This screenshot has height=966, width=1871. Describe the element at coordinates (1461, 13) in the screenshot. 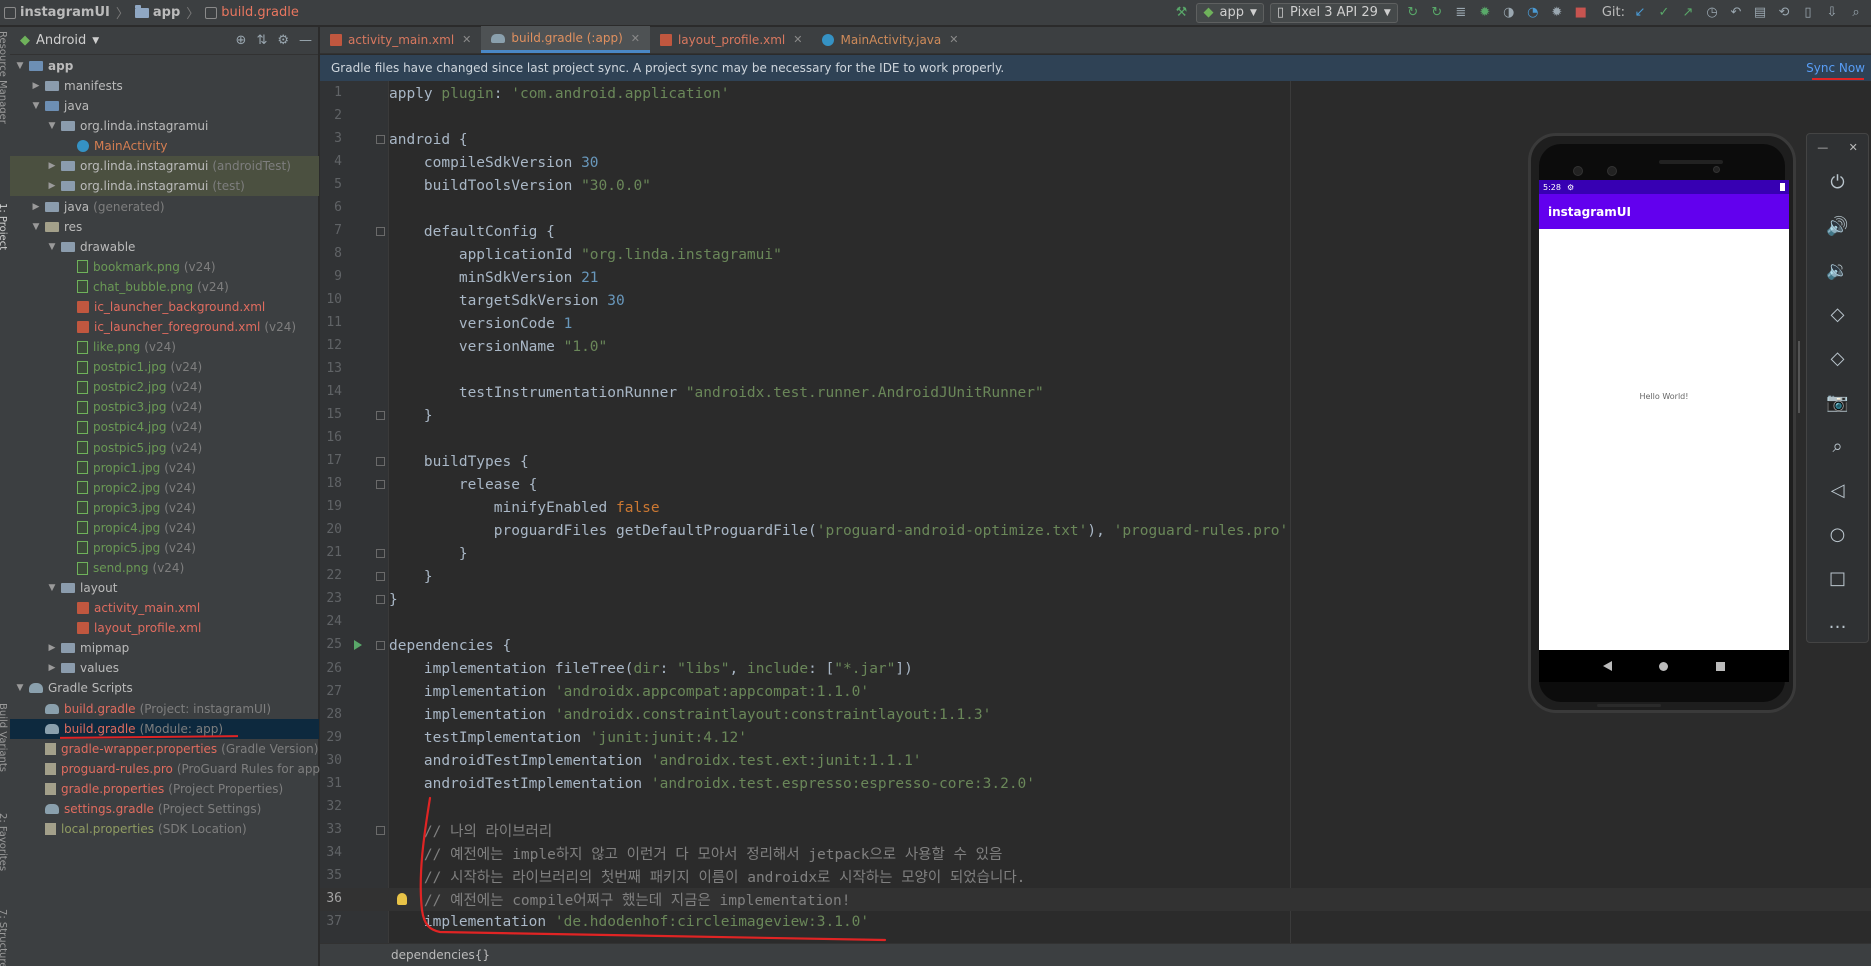

I see `attach-debugger-icon: ≣` at that location.